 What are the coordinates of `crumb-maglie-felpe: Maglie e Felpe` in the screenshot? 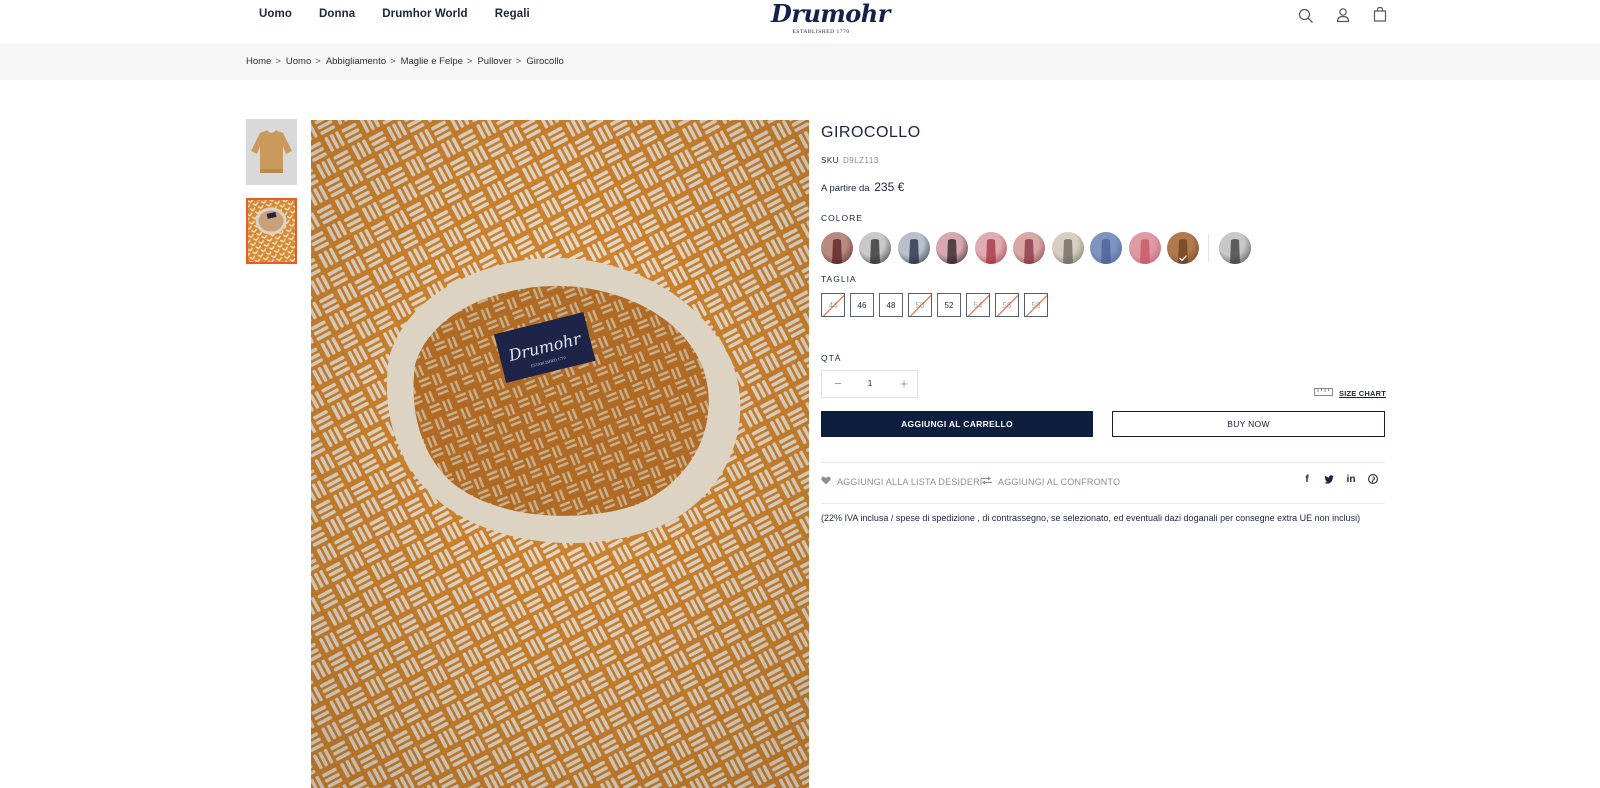 It's located at (432, 61).